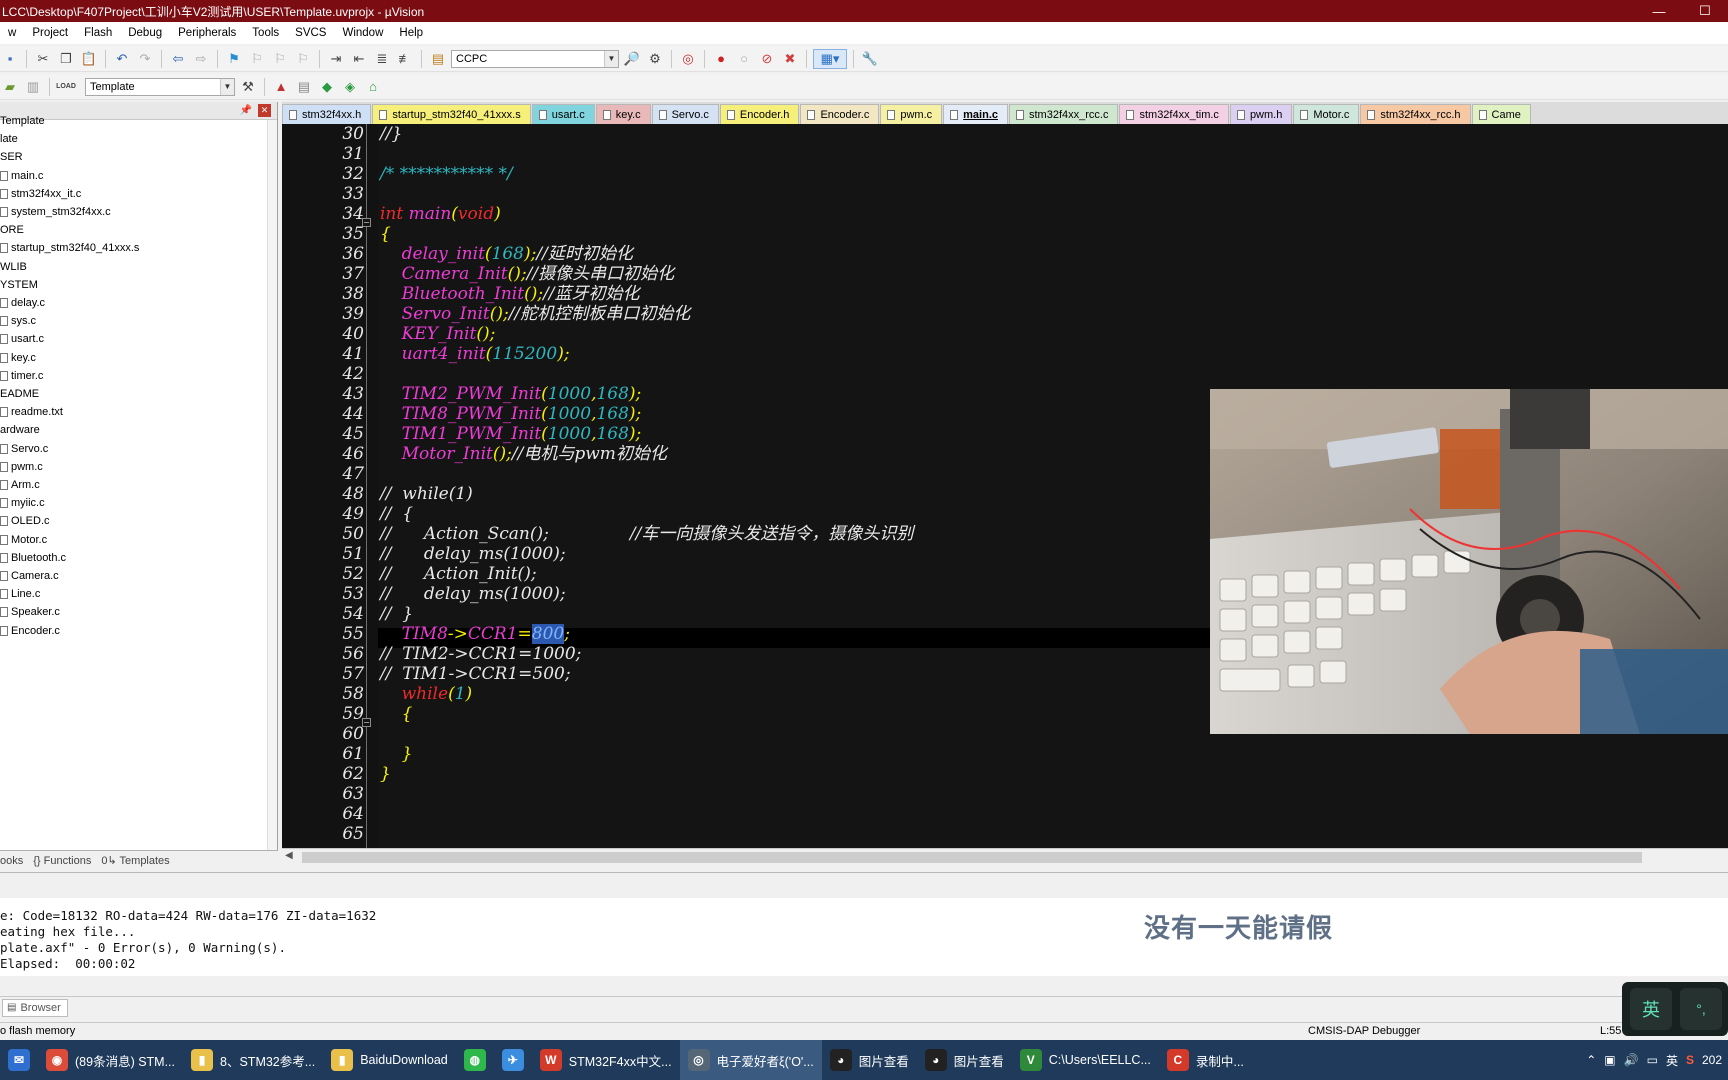  I want to click on translate-icon: ▰, so click(10, 87).